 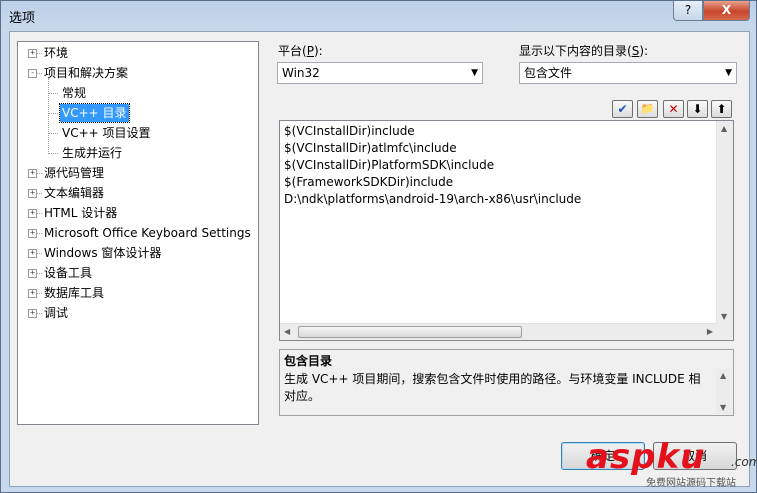 What do you see at coordinates (74, 93) in the screenshot?
I see `tree-item-label: 常规` at bounding box center [74, 93].